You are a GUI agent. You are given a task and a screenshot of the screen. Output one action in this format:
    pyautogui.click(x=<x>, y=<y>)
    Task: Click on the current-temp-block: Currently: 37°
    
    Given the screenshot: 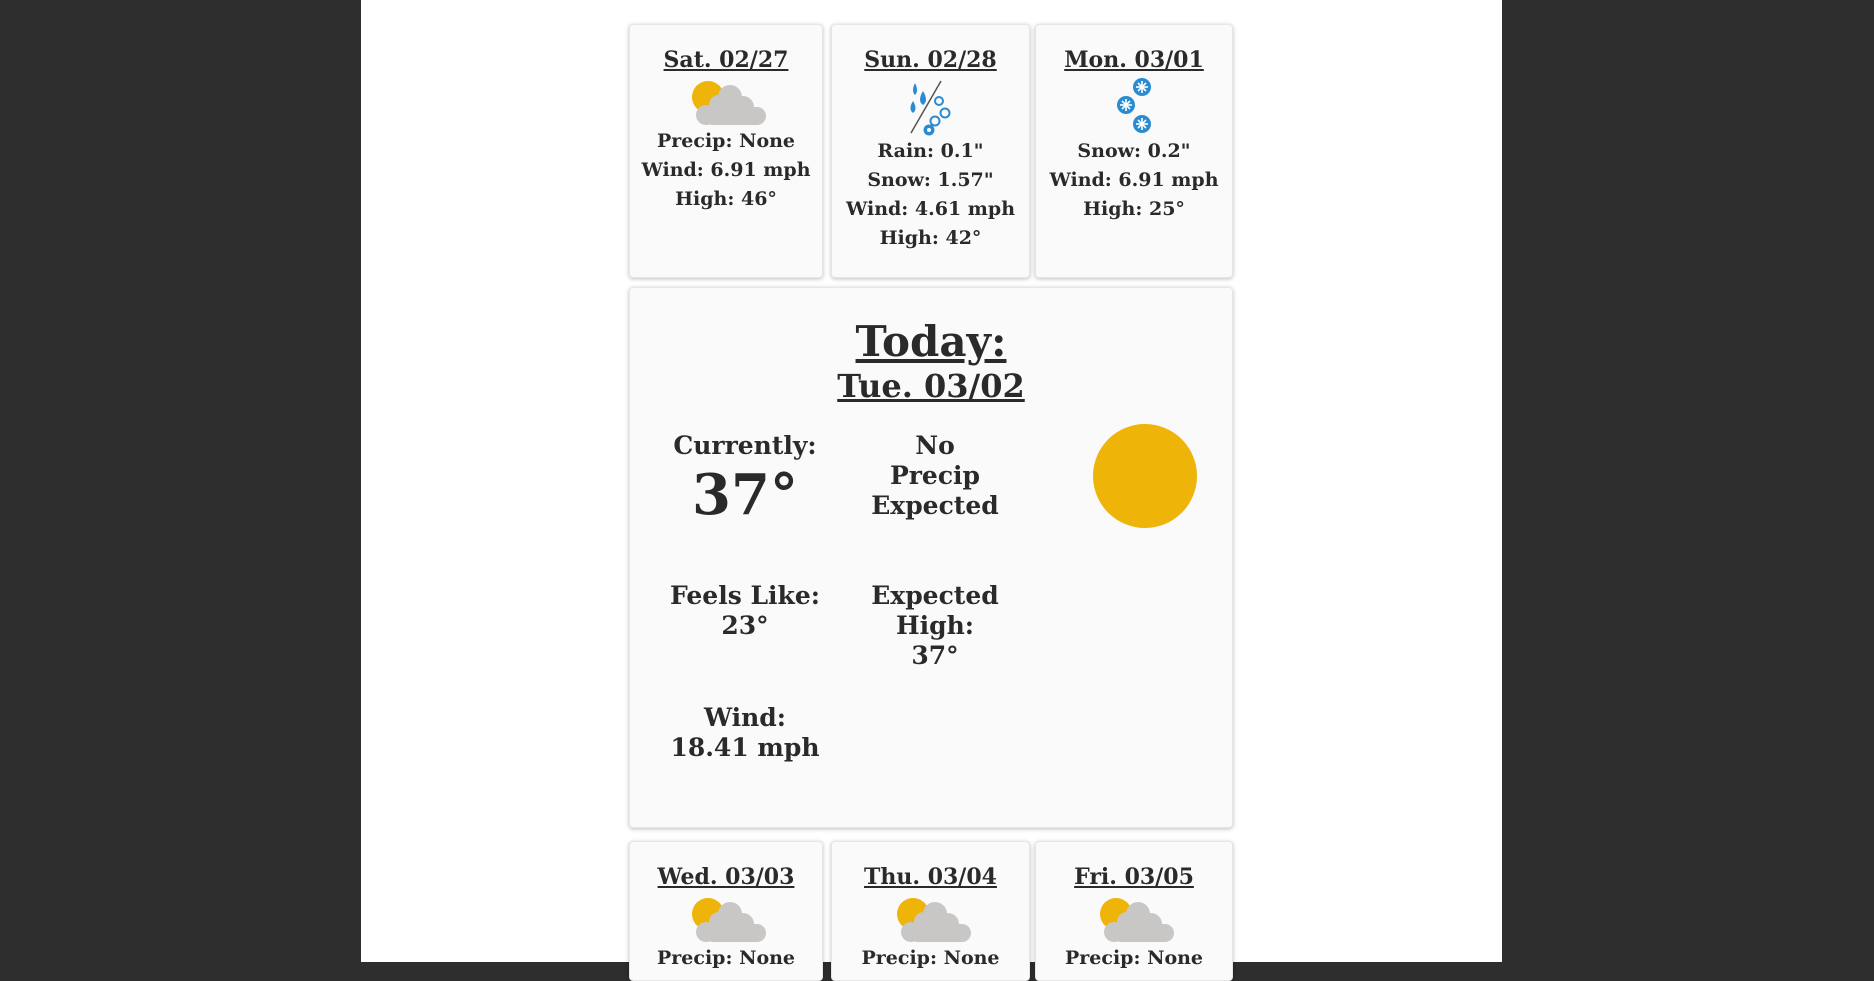 What is the action you would take?
    pyautogui.click(x=745, y=480)
    